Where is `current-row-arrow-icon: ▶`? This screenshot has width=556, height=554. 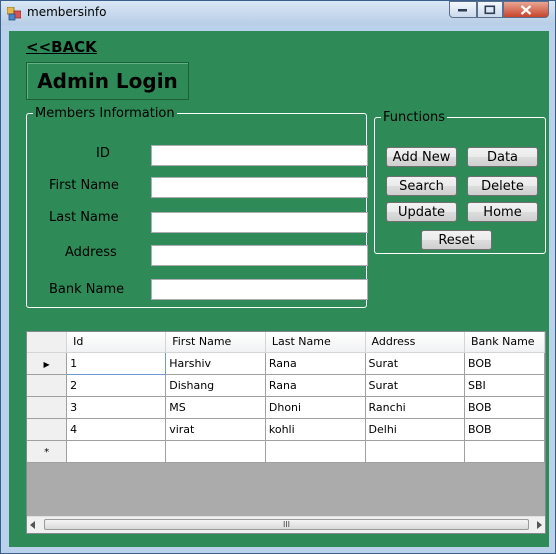
current-row-arrow-icon: ▶ is located at coordinates (46, 364).